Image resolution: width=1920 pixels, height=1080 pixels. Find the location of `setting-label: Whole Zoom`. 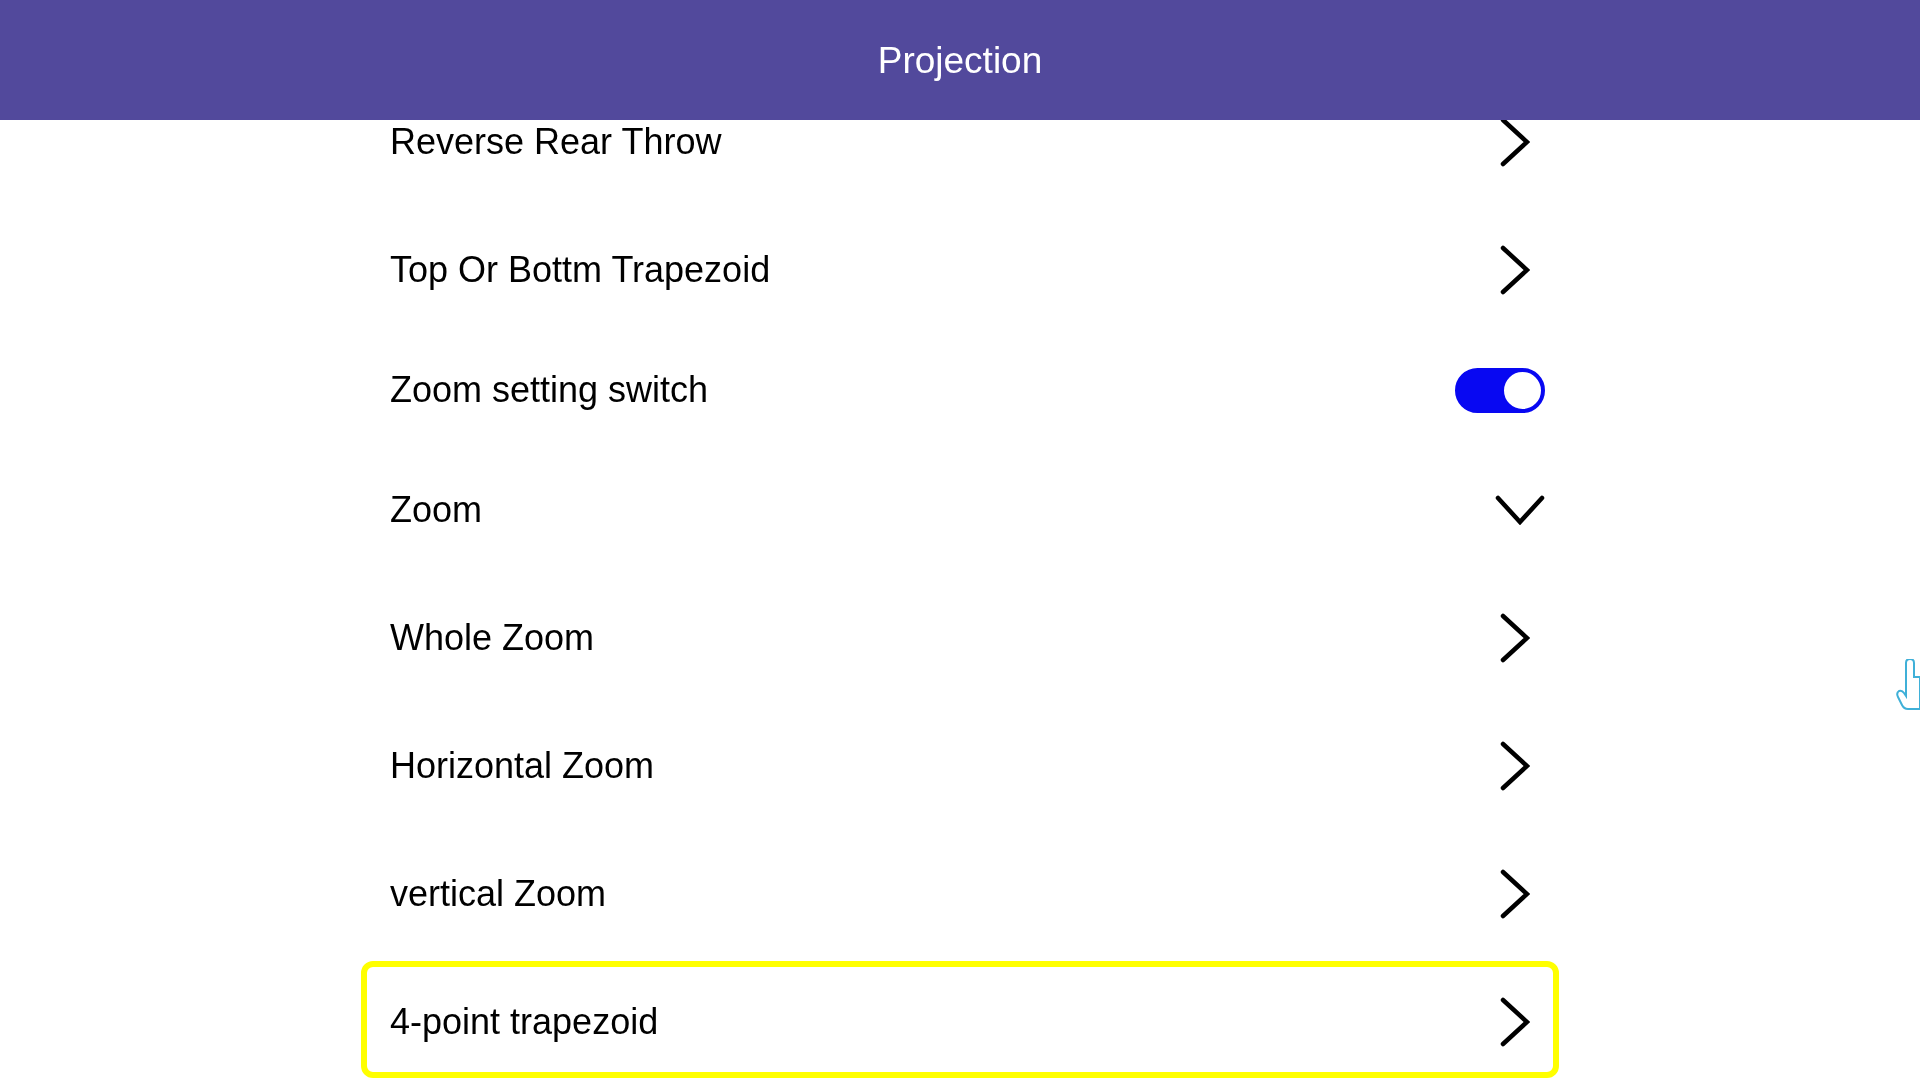

setting-label: Whole Zoom is located at coordinates (492, 638).